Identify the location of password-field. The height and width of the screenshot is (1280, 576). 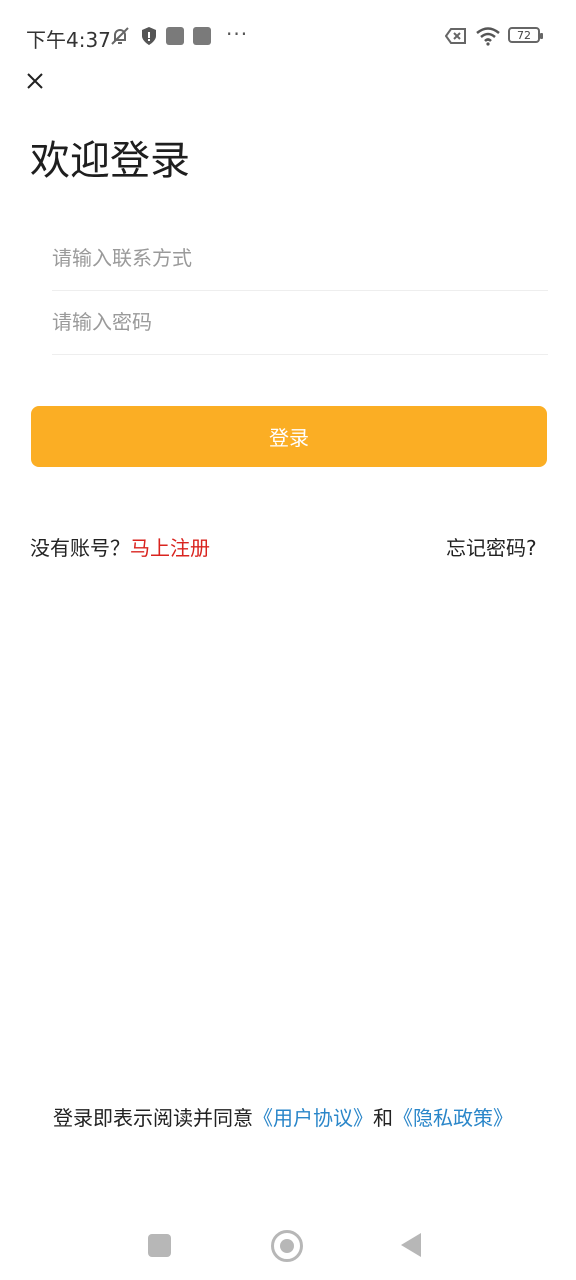
(300, 322).